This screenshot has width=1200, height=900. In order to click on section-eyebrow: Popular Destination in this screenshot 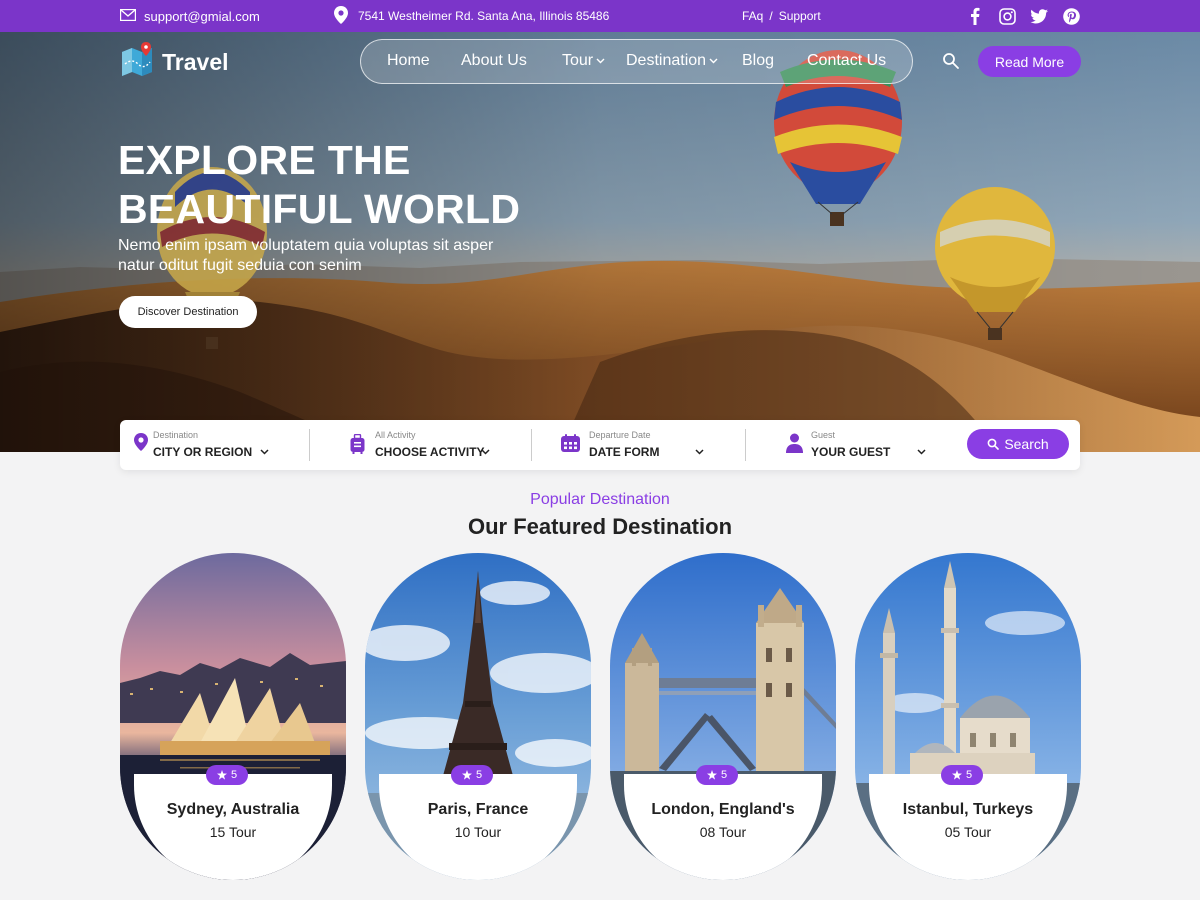, I will do `click(600, 499)`.